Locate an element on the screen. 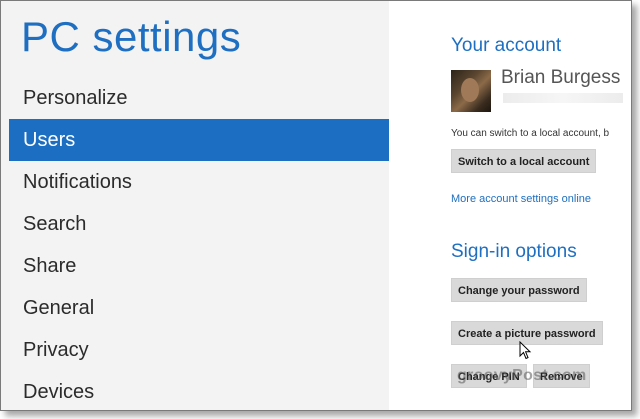  avatar-face is located at coordinates (470, 90).